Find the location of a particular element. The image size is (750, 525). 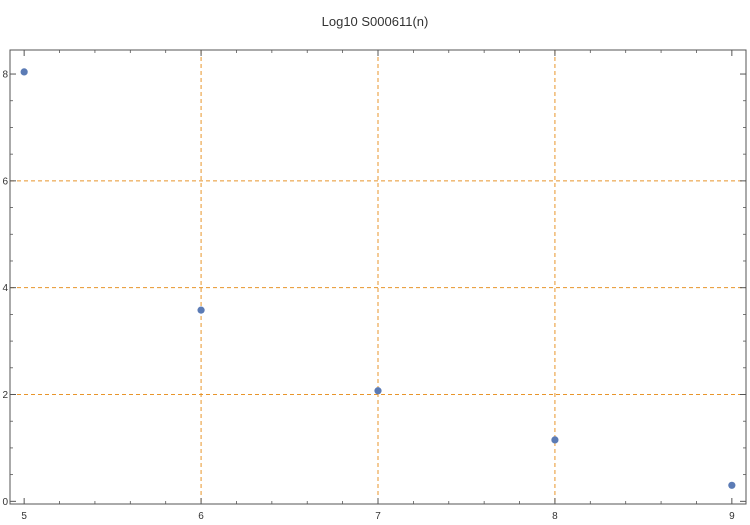

y-tick-label: 6 is located at coordinates (5, 181).